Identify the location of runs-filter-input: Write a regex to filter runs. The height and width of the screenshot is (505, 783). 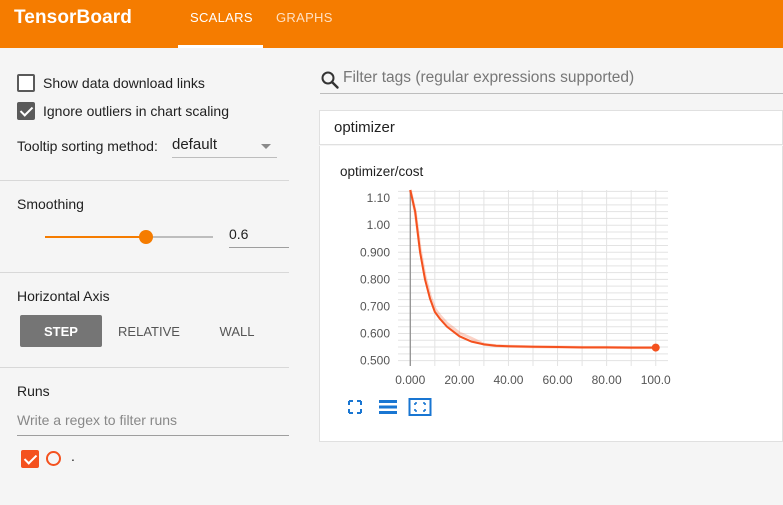
(153, 424).